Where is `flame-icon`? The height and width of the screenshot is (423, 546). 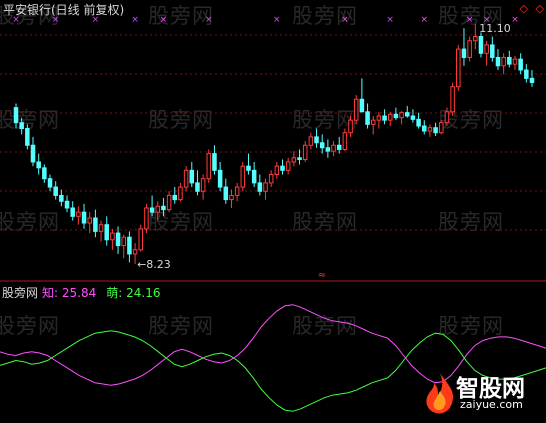 flame-icon is located at coordinates (440, 393).